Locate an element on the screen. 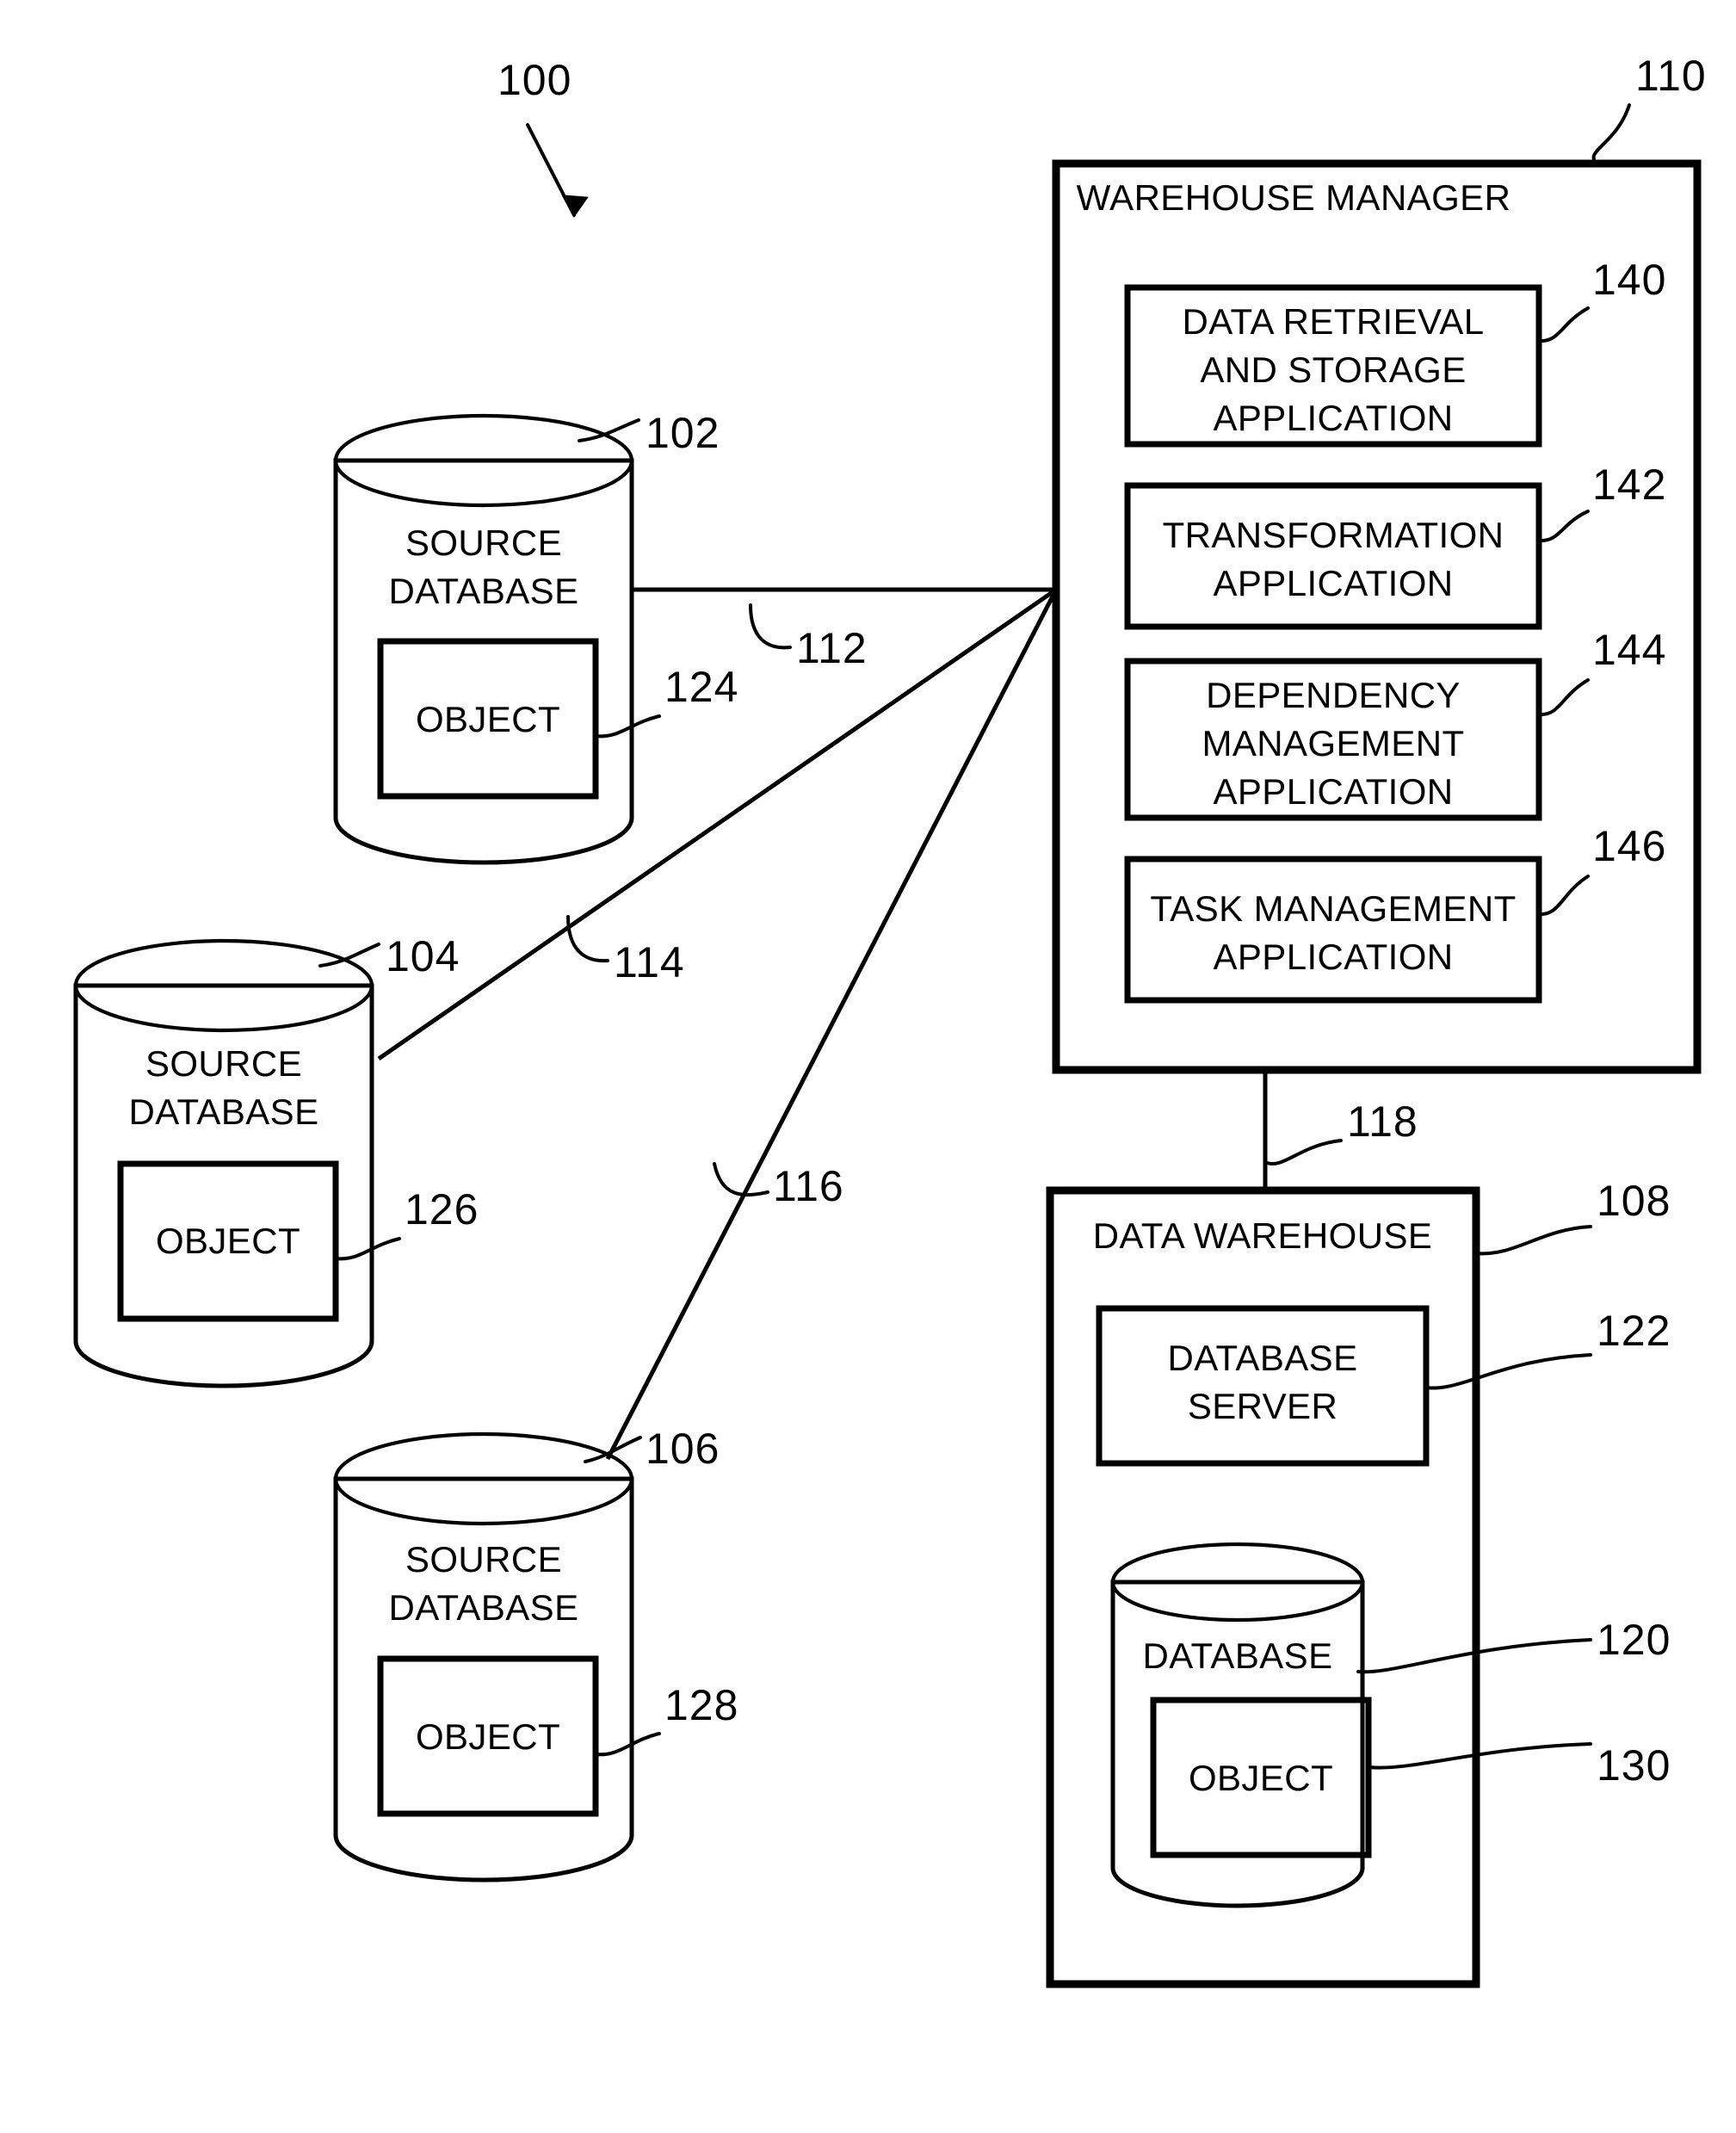 This screenshot has height=2133, width=1736. source-db-102-object-label: OBJECT is located at coordinates (488, 719).